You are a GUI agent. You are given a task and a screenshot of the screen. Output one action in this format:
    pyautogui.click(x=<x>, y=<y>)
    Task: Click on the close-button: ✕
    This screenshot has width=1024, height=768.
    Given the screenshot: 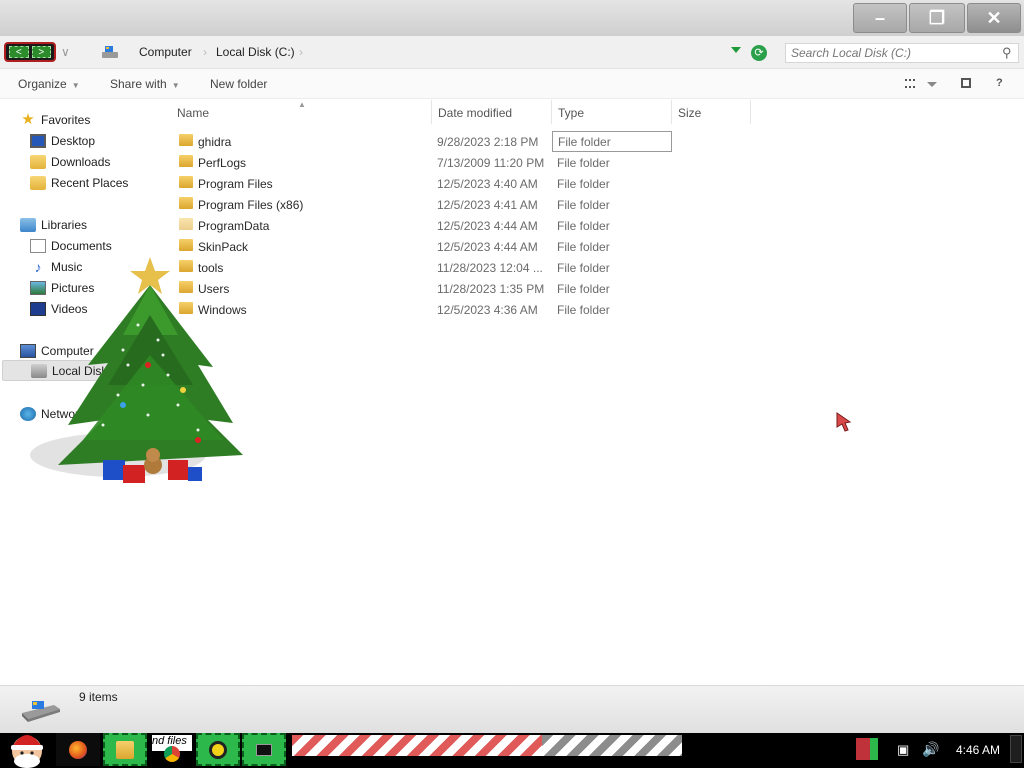 What is the action you would take?
    pyautogui.click(x=994, y=18)
    